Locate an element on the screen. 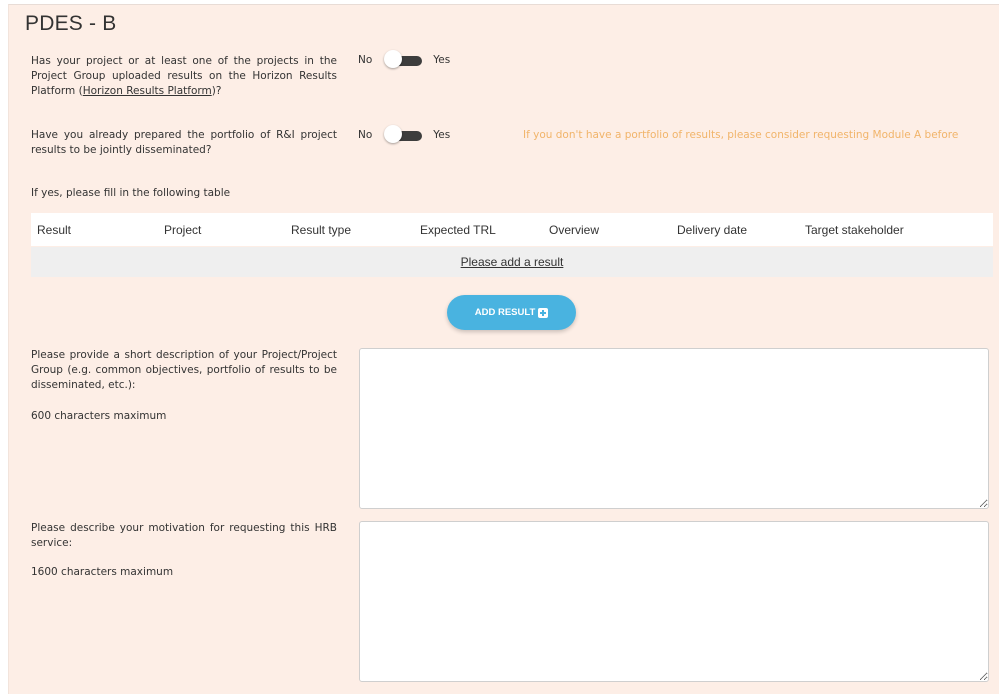 This screenshot has height=694, width=1007. column-header-result-type: Result type is located at coordinates (321, 229).